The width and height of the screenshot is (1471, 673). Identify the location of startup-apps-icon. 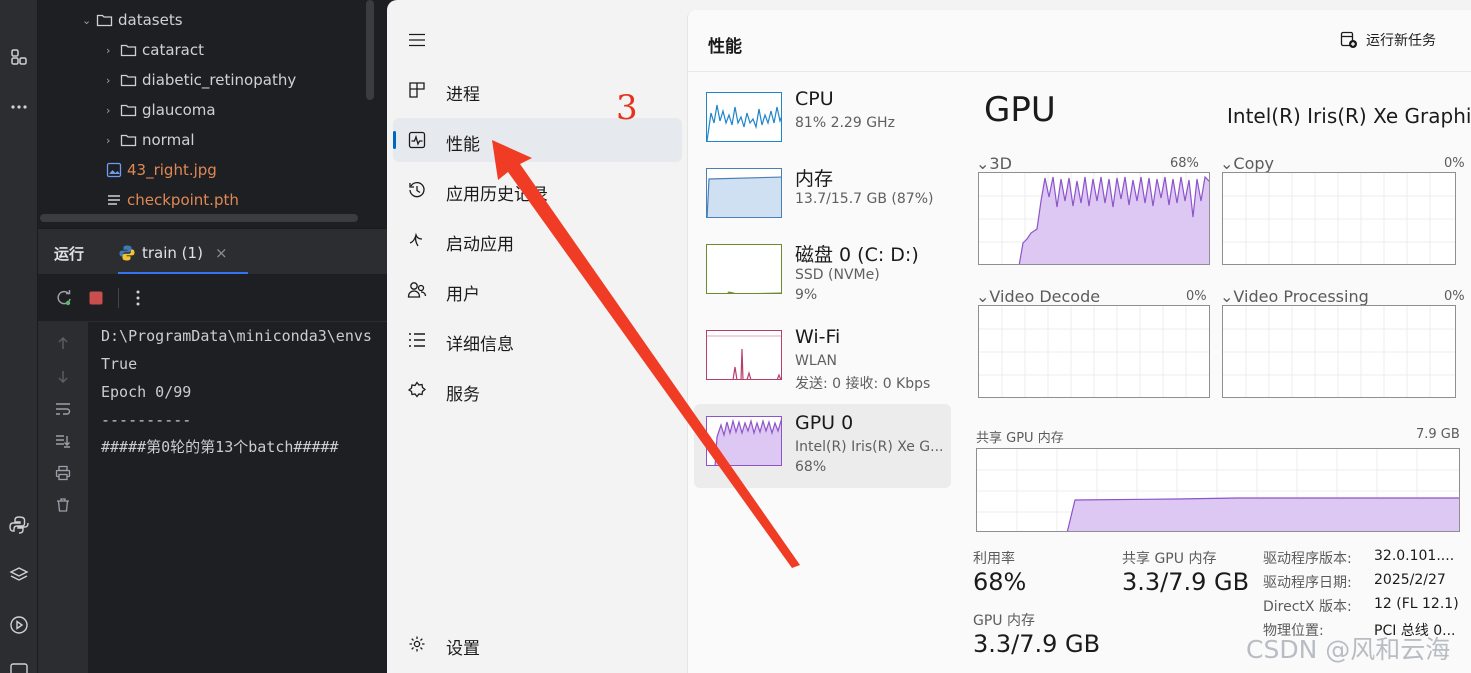
(417, 240).